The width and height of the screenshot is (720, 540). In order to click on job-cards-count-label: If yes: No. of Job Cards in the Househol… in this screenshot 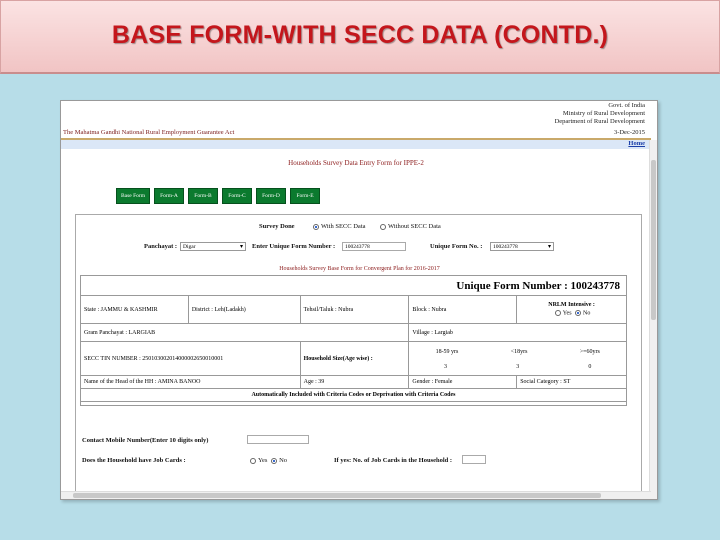, I will do `click(393, 460)`.